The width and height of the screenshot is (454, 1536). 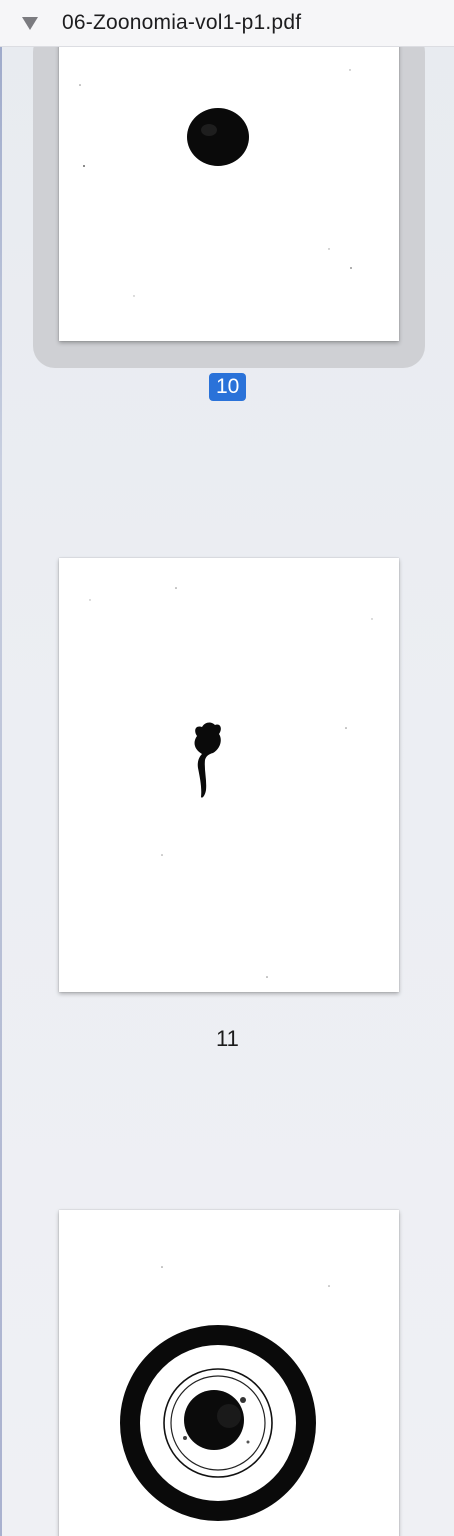 I want to click on document-header: 06-Zoonomia-vol1-p1.pdf, so click(x=227, y=23).